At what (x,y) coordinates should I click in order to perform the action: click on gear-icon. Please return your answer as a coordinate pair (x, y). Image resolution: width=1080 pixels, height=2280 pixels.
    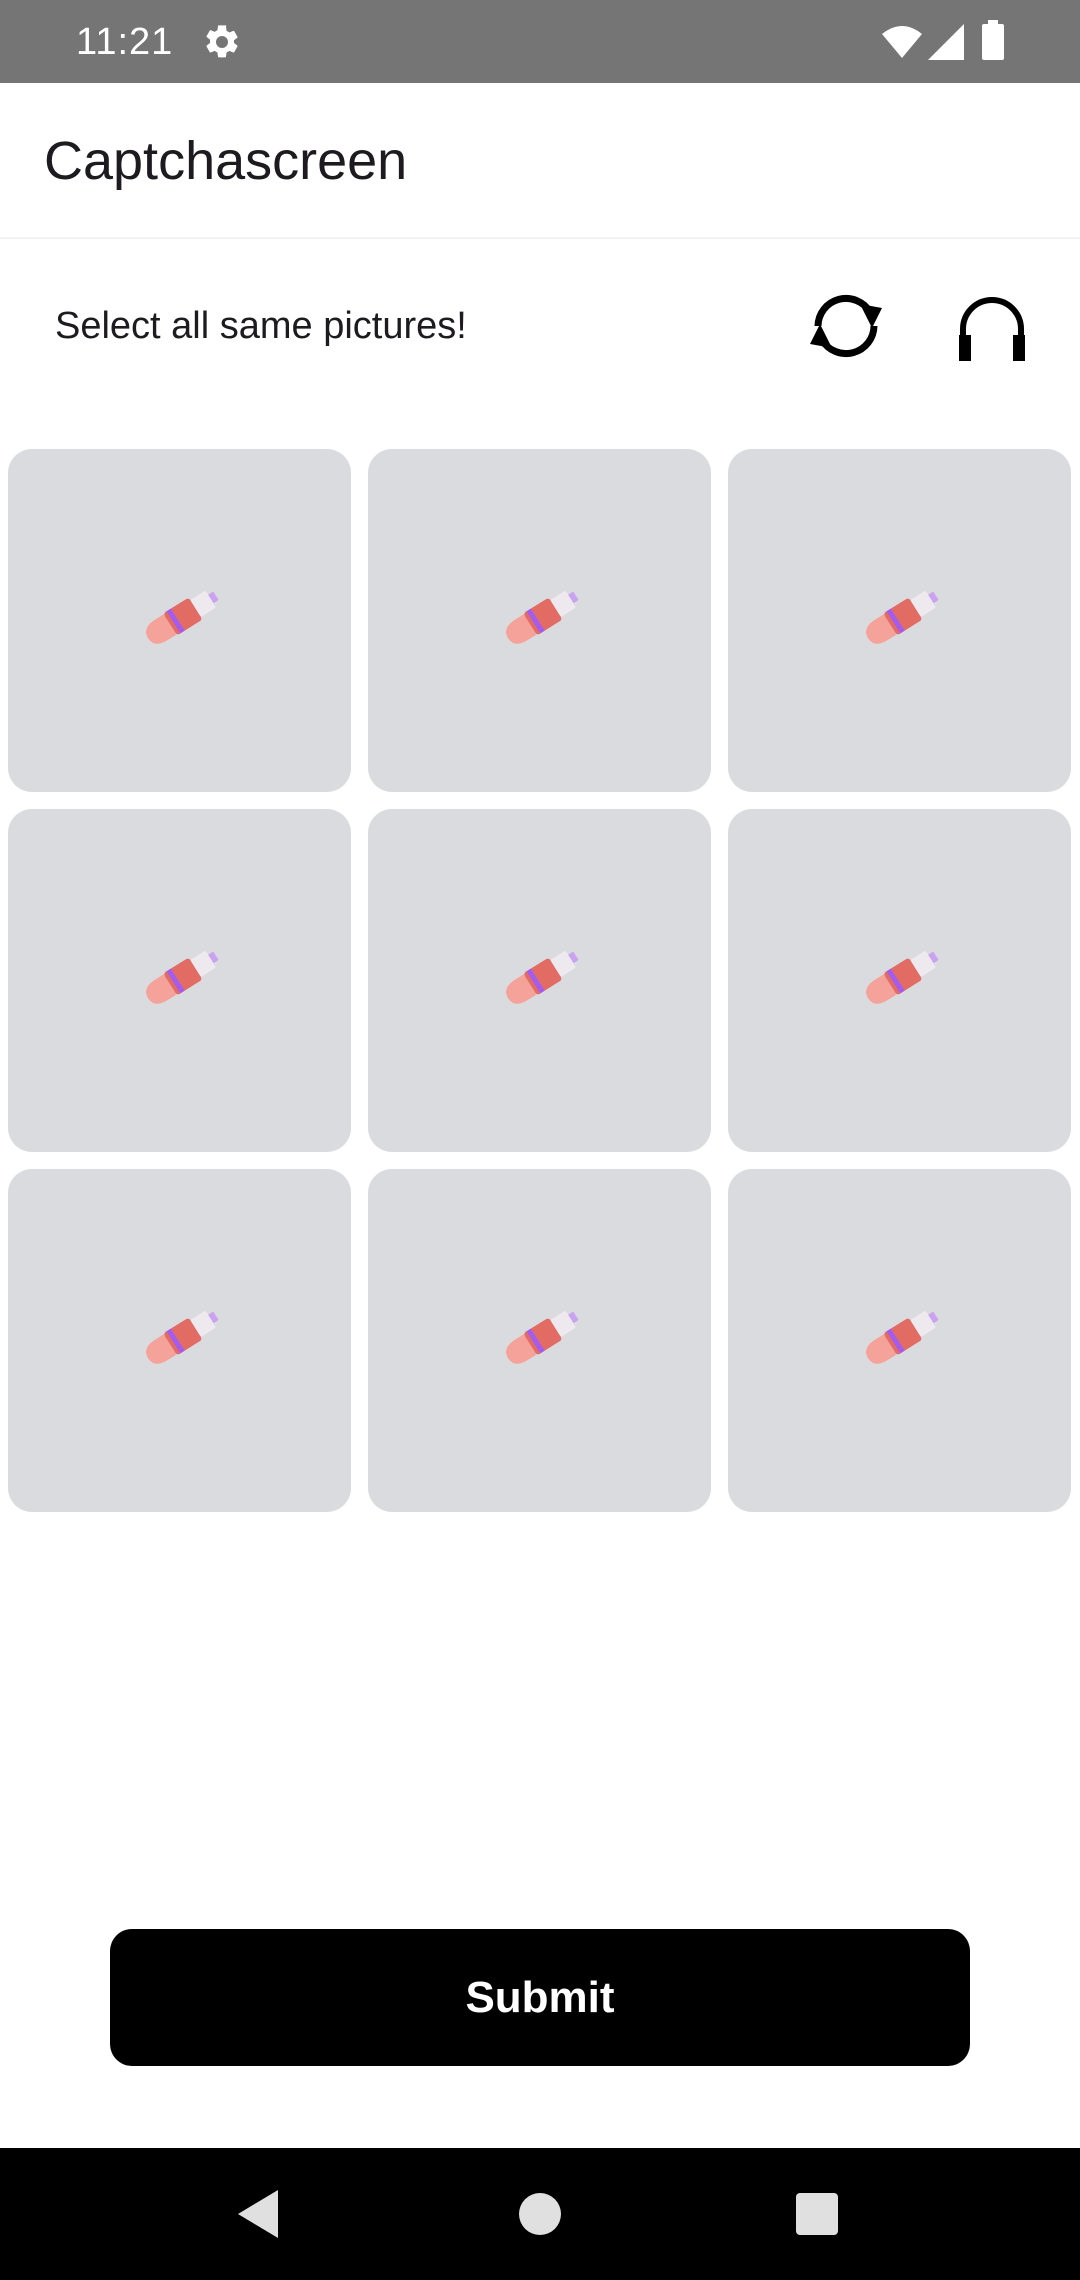
    Looking at the image, I should click on (222, 41).